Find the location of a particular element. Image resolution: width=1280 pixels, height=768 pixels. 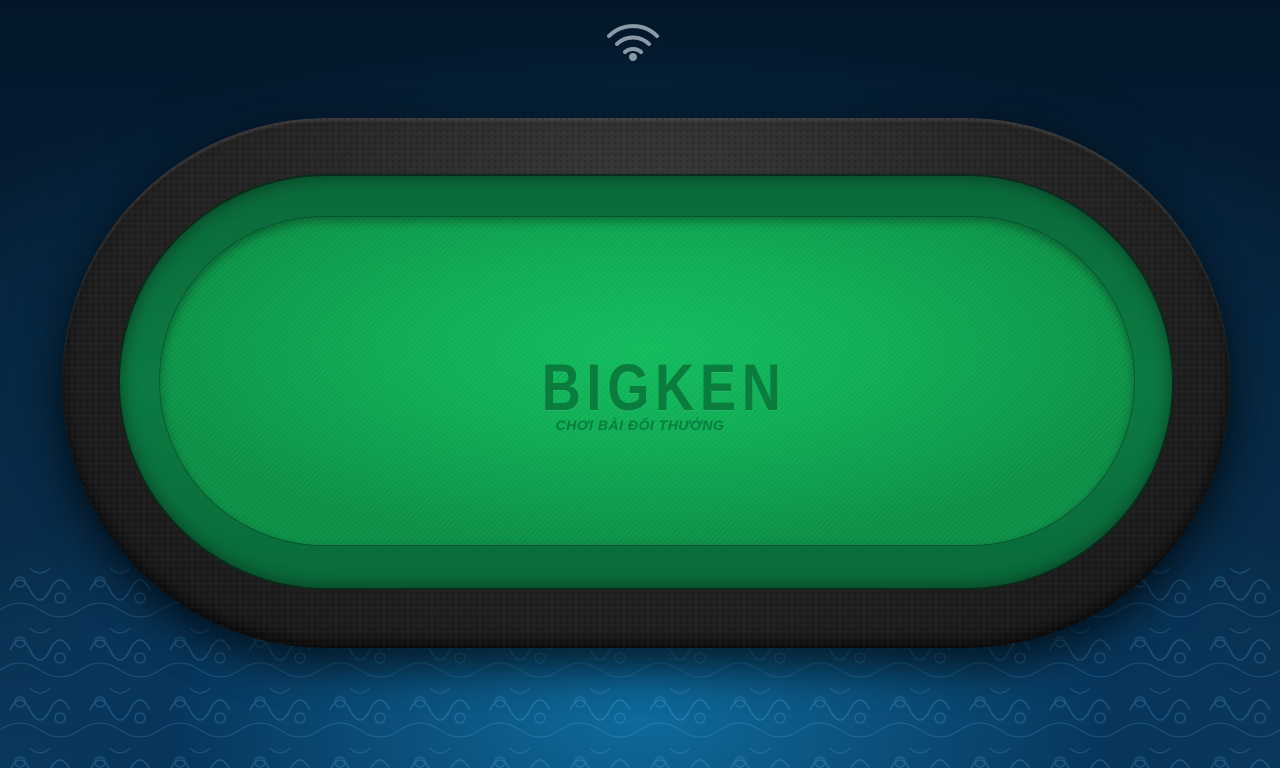

wifi-icon is located at coordinates (633, 42).